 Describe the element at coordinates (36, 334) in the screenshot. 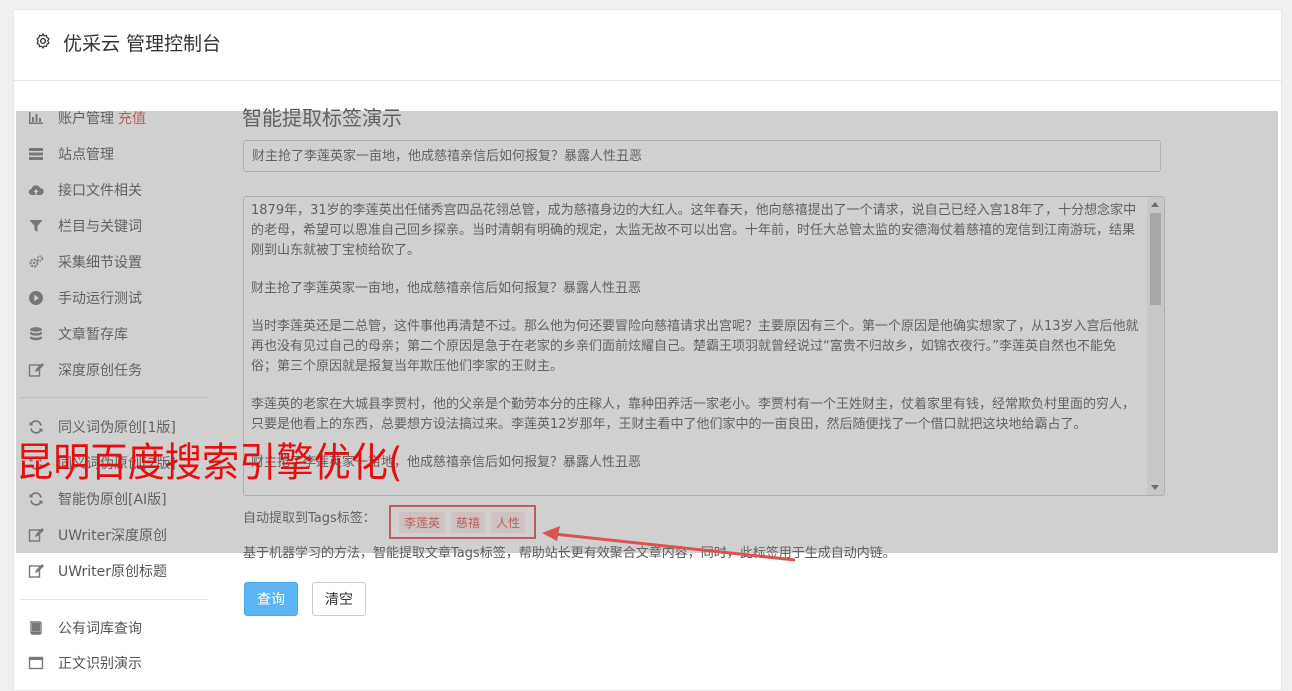

I see `database-icon` at that location.